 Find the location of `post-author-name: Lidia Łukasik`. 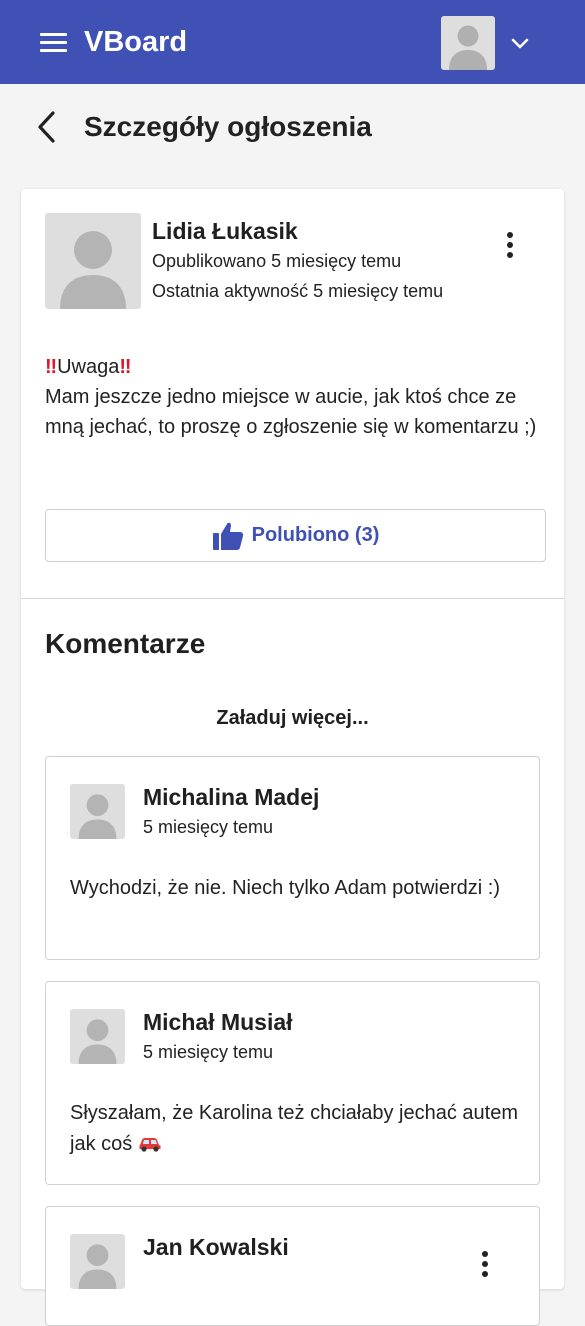

post-author-name: Lidia Łukasik is located at coordinates (225, 231).